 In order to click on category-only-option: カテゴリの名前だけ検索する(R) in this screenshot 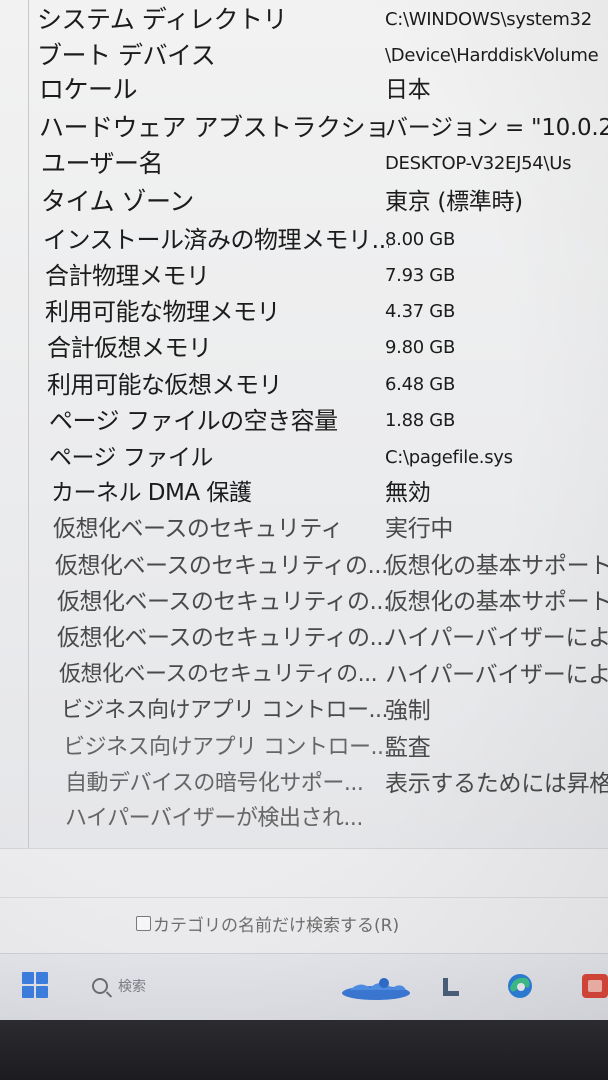, I will do `click(267, 923)`.